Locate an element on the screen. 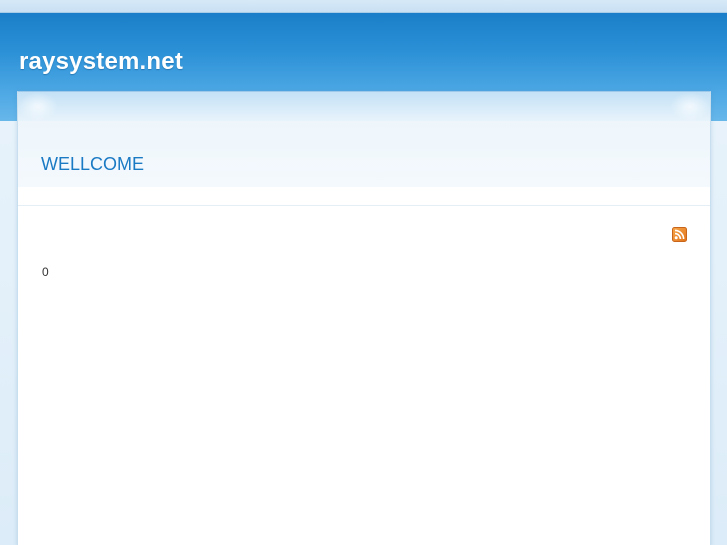 The image size is (727, 545). post-count: 0 is located at coordinates (45, 272).